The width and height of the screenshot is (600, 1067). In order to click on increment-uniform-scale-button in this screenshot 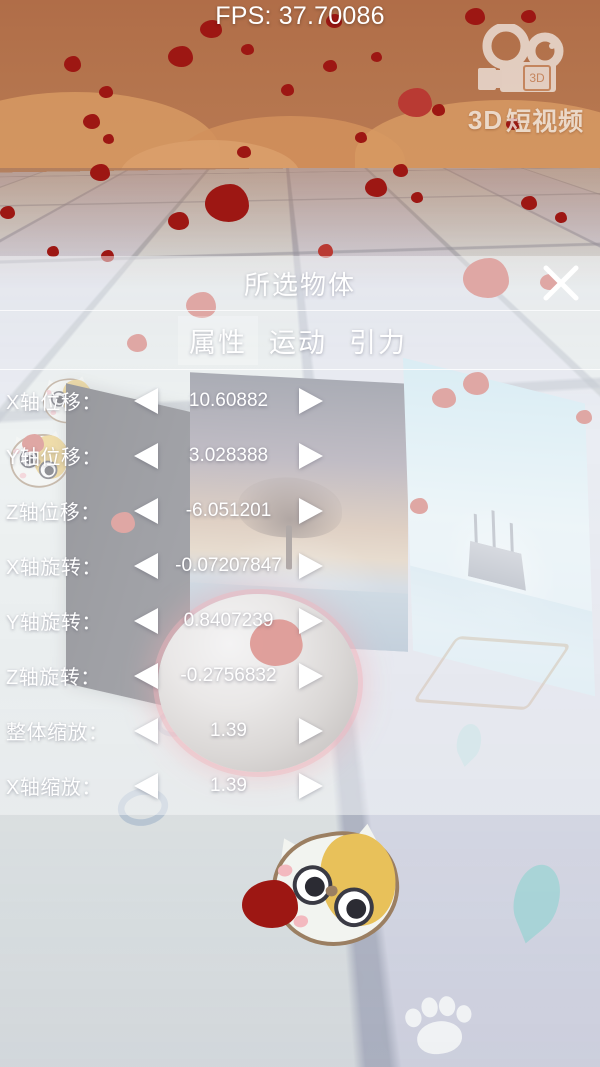, I will do `click(310, 731)`.